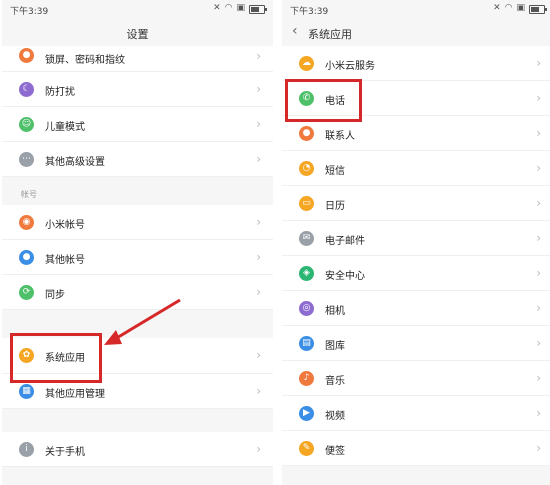 The image size is (550, 485). I want to click on annotation-arrow-icon, so click(142, 321).